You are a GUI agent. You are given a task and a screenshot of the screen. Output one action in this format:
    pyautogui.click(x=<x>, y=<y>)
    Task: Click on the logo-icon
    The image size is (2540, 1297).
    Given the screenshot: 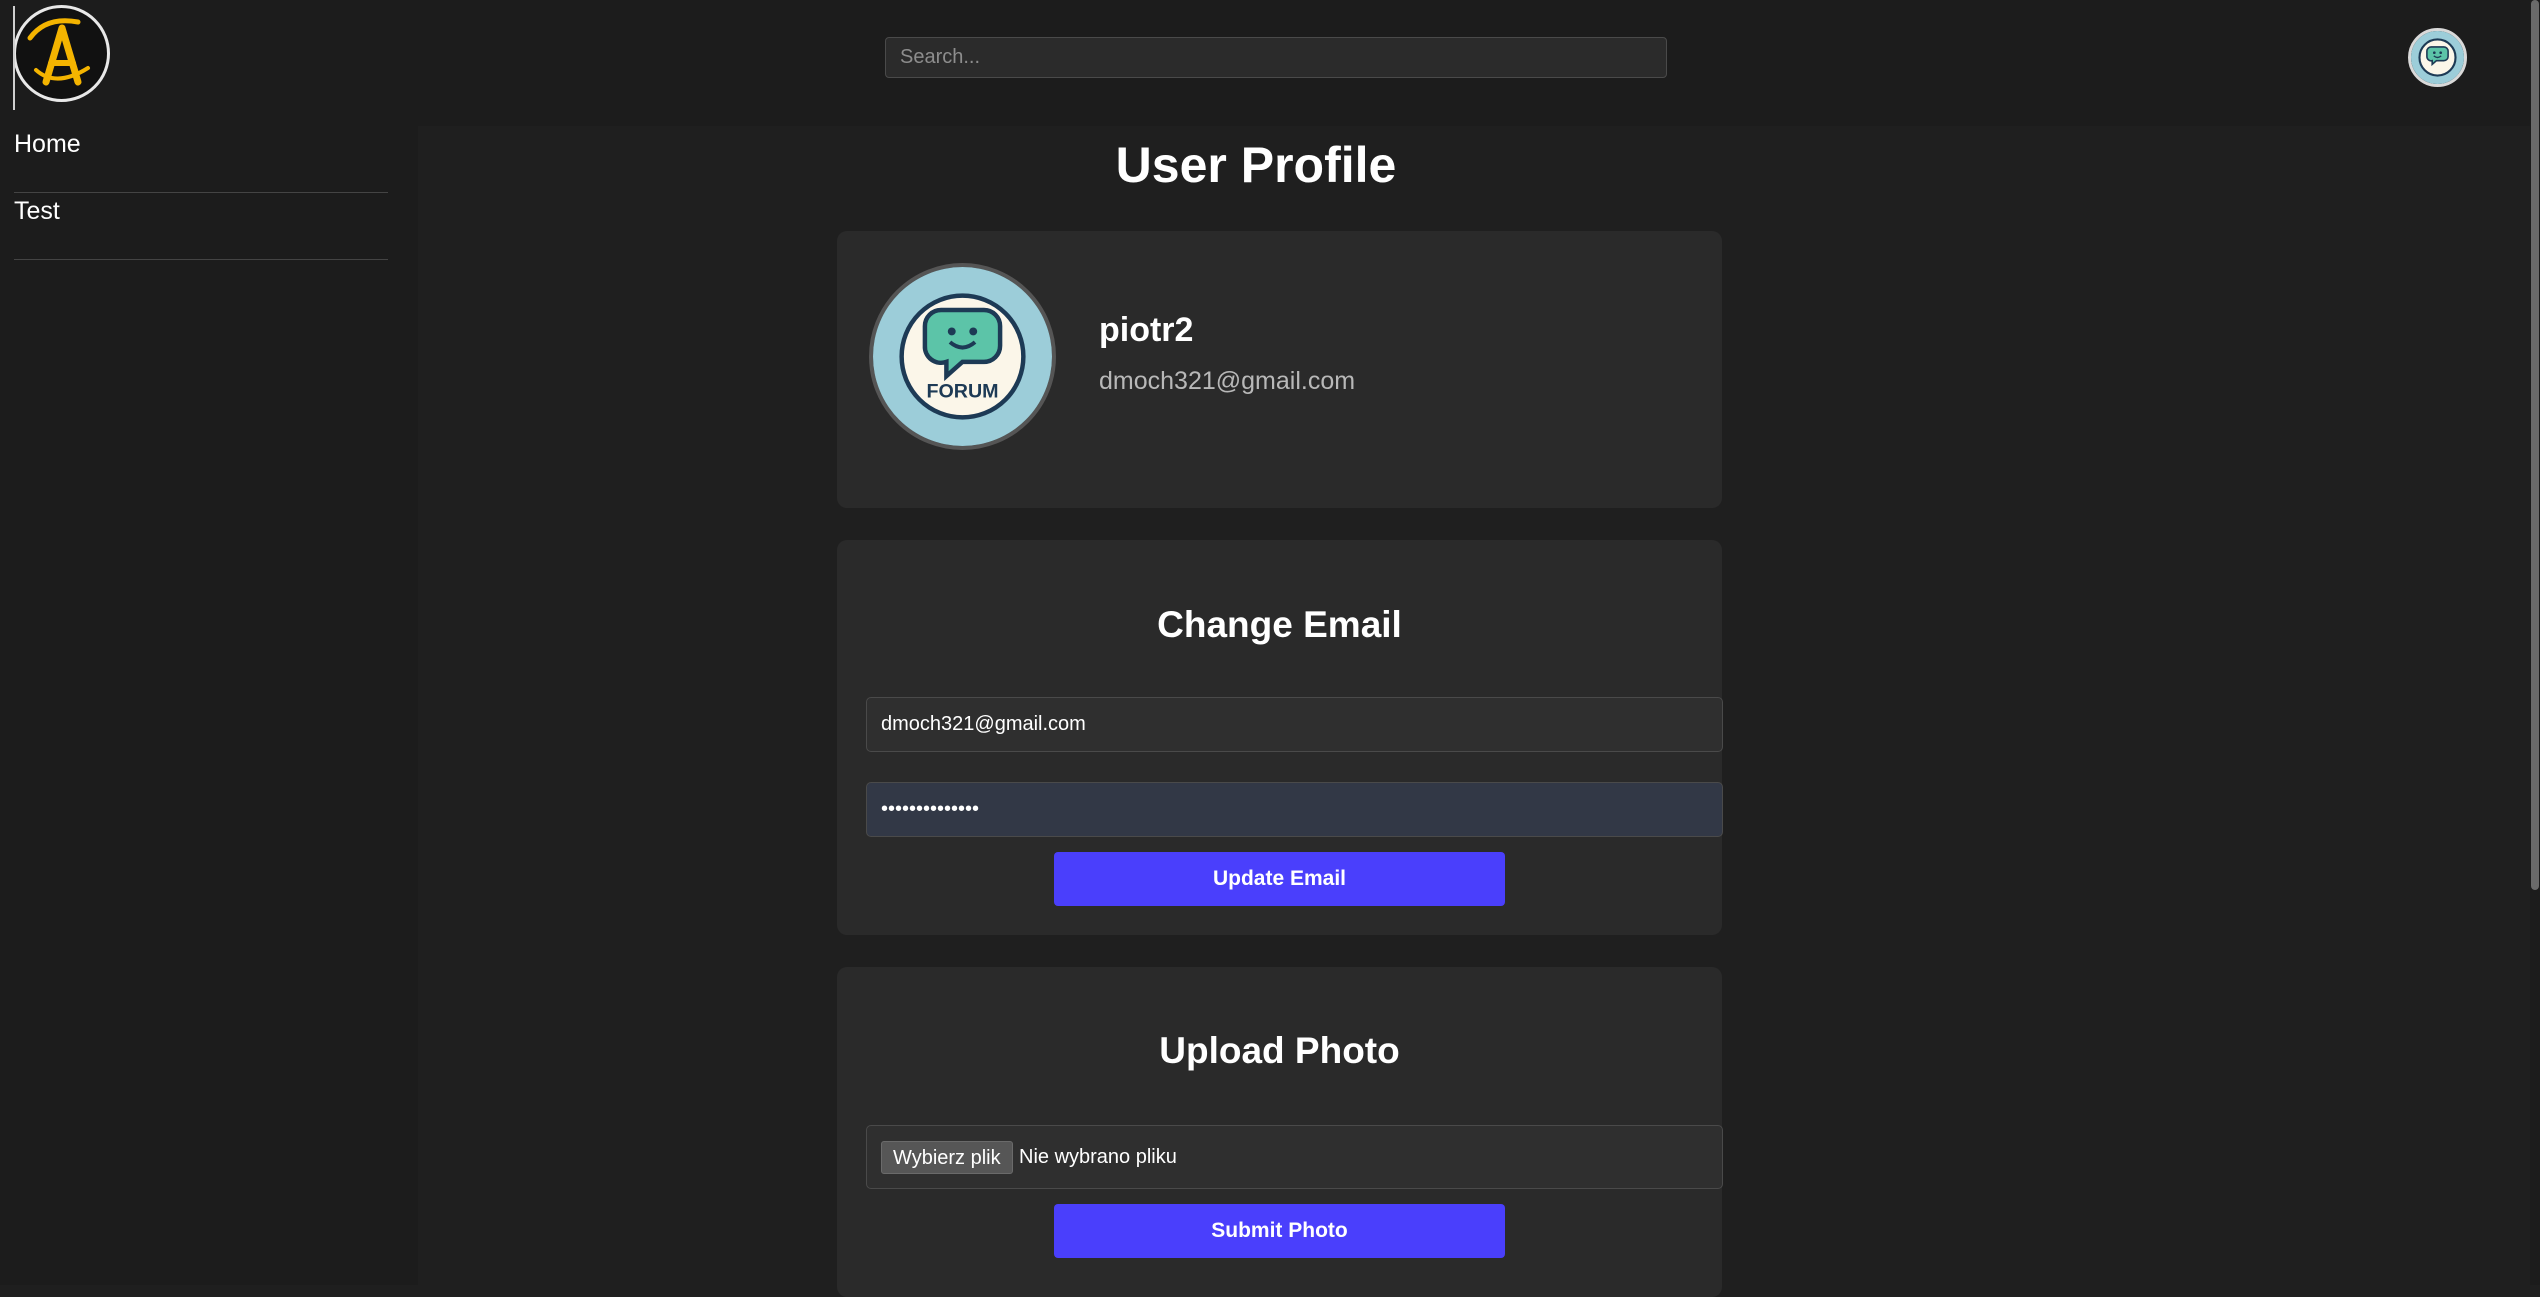 What is the action you would take?
    pyautogui.click(x=61, y=53)
    